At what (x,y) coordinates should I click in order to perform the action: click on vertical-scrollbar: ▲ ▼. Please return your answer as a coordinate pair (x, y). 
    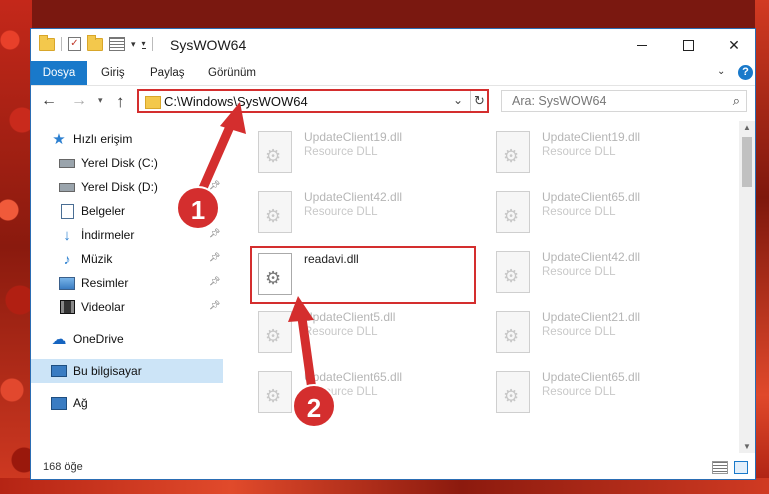
    Looking at the image, I should click on (747, 287).